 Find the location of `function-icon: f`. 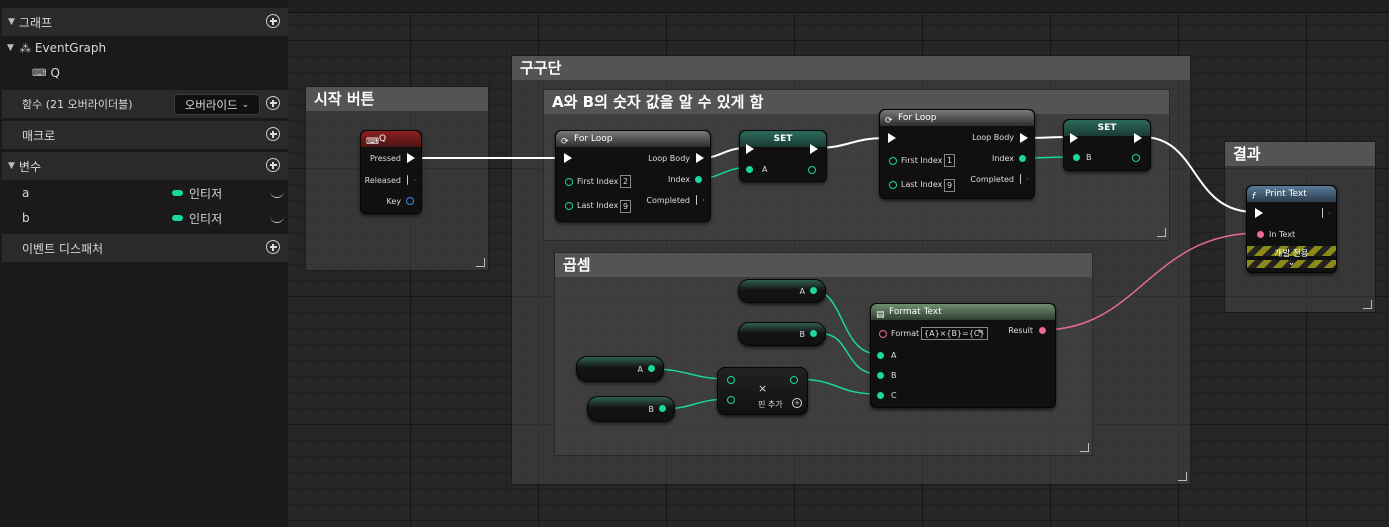

function-icon: f is located at coordinates (1254, 197).